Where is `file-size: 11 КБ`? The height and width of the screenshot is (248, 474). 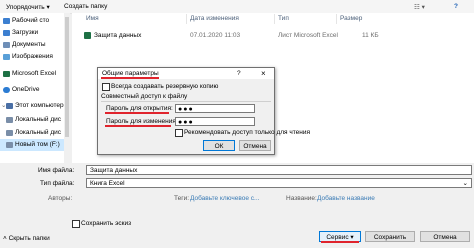 file-size: 11 КБ is located at coordinates (370, 35).